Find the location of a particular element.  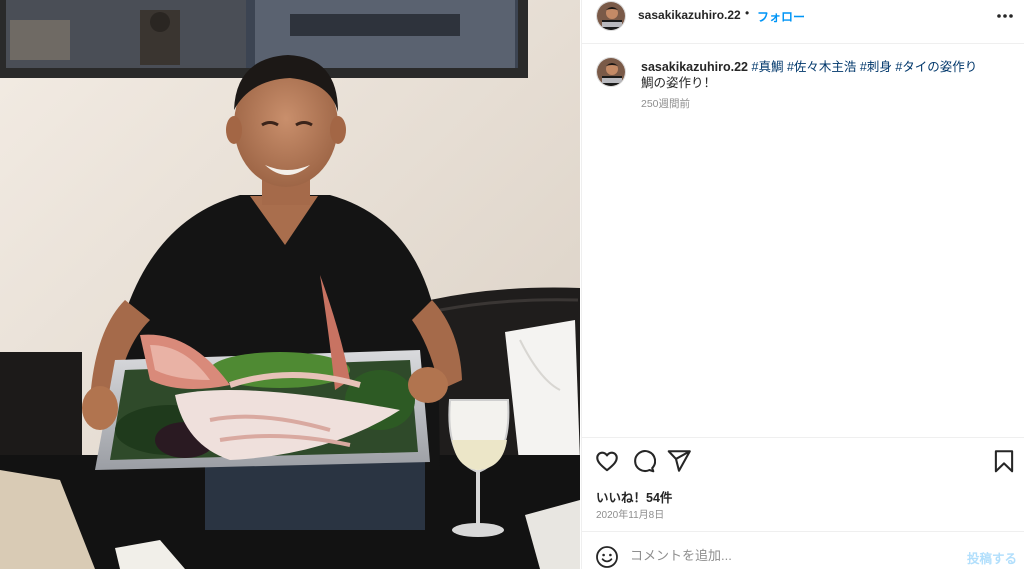

comment-form: 投稿する is located at coordinates (803, 550).